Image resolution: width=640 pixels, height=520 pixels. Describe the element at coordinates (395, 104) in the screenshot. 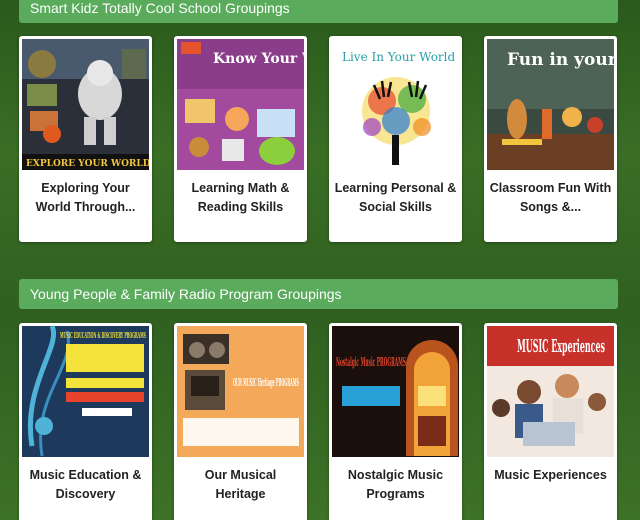

I see `card-thumbnail: Live In Your World` at that location.